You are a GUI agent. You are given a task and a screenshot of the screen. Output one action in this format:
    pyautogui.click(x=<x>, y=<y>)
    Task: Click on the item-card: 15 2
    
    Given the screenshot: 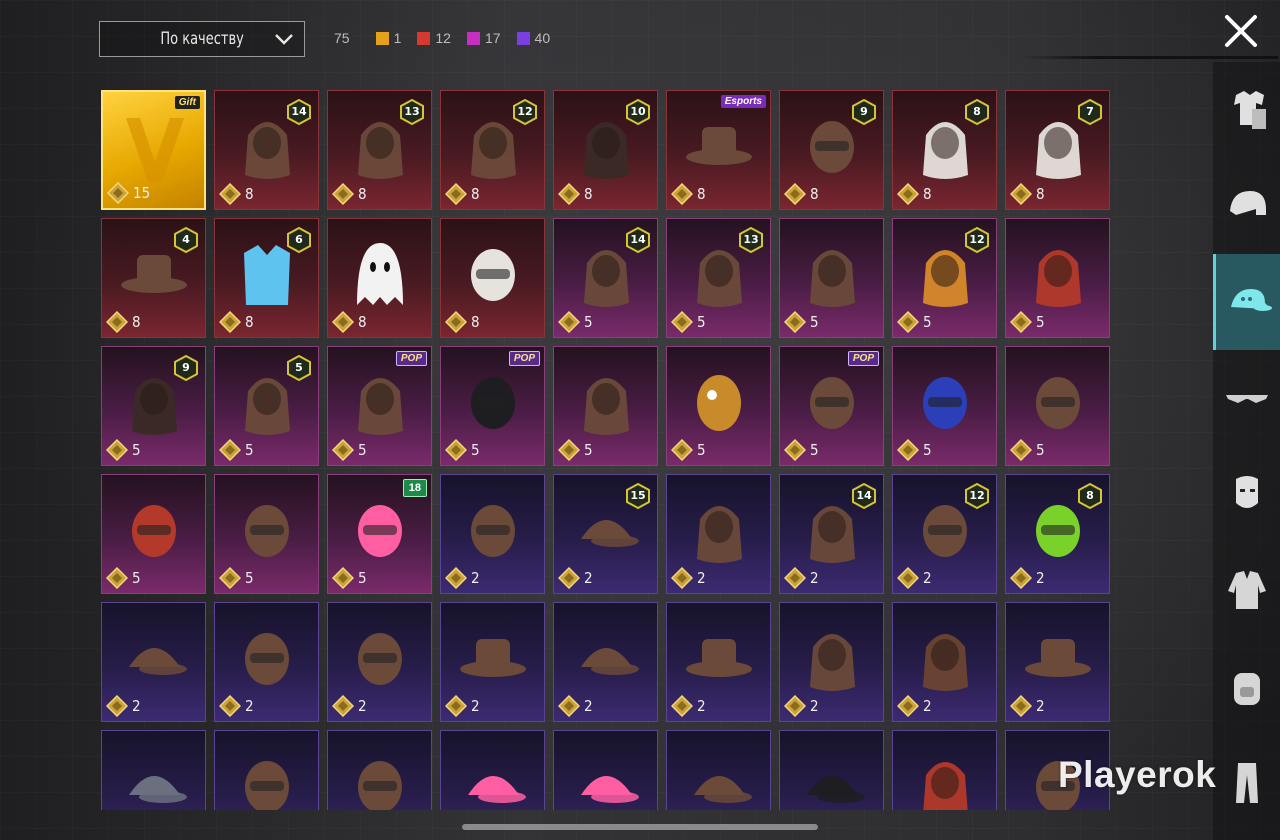 What is the action you would take?
    pyautogui.click(x=605, y=534)
    